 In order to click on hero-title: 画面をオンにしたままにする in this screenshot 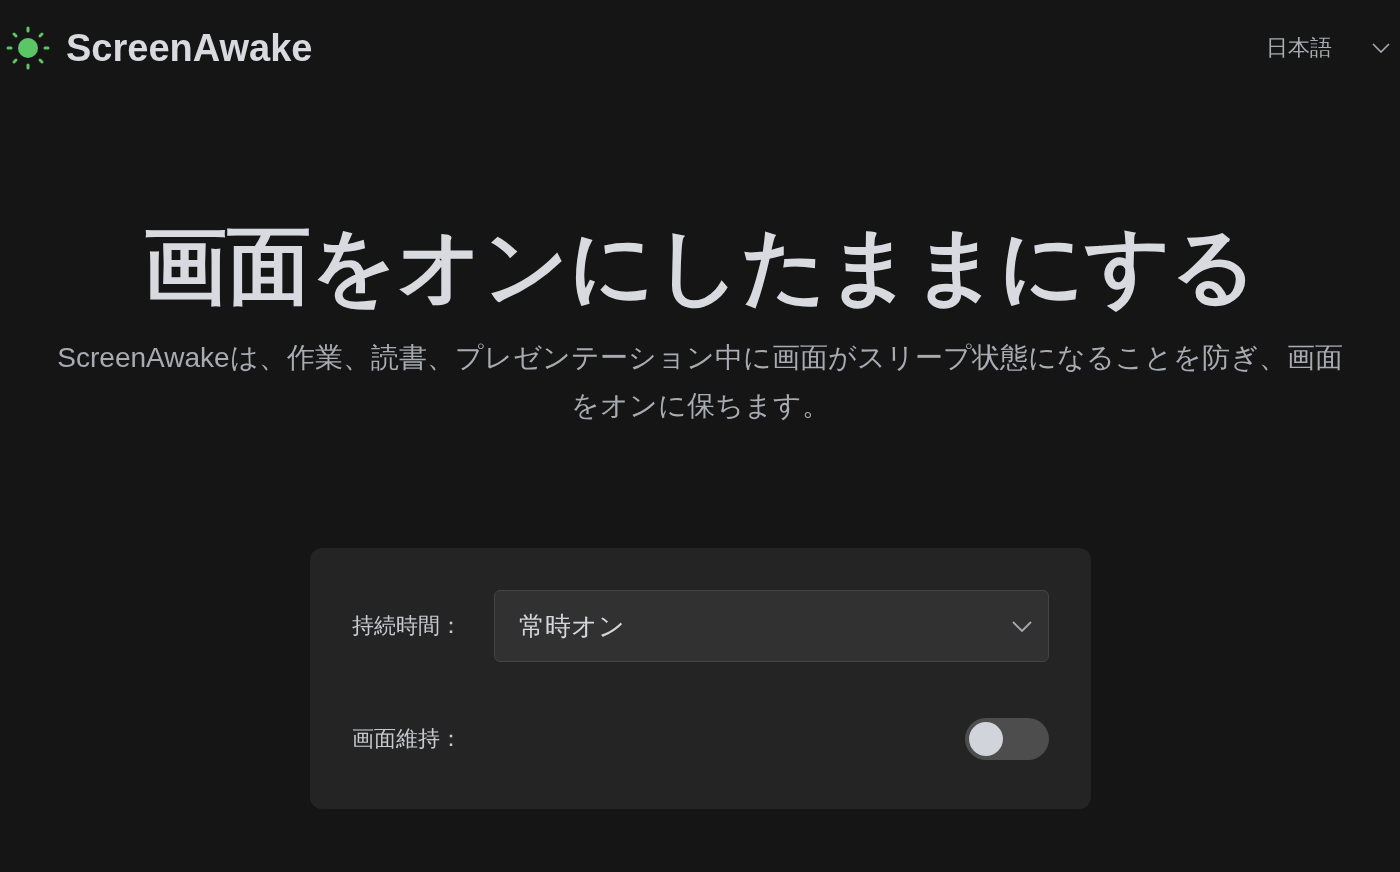, I will do `click(700, 266)`.